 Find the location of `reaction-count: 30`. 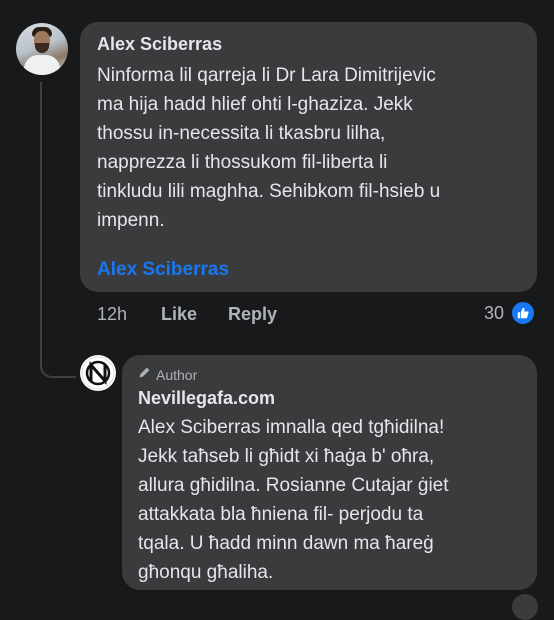

reaction-count: 30 is located at coordinates (494, 312).